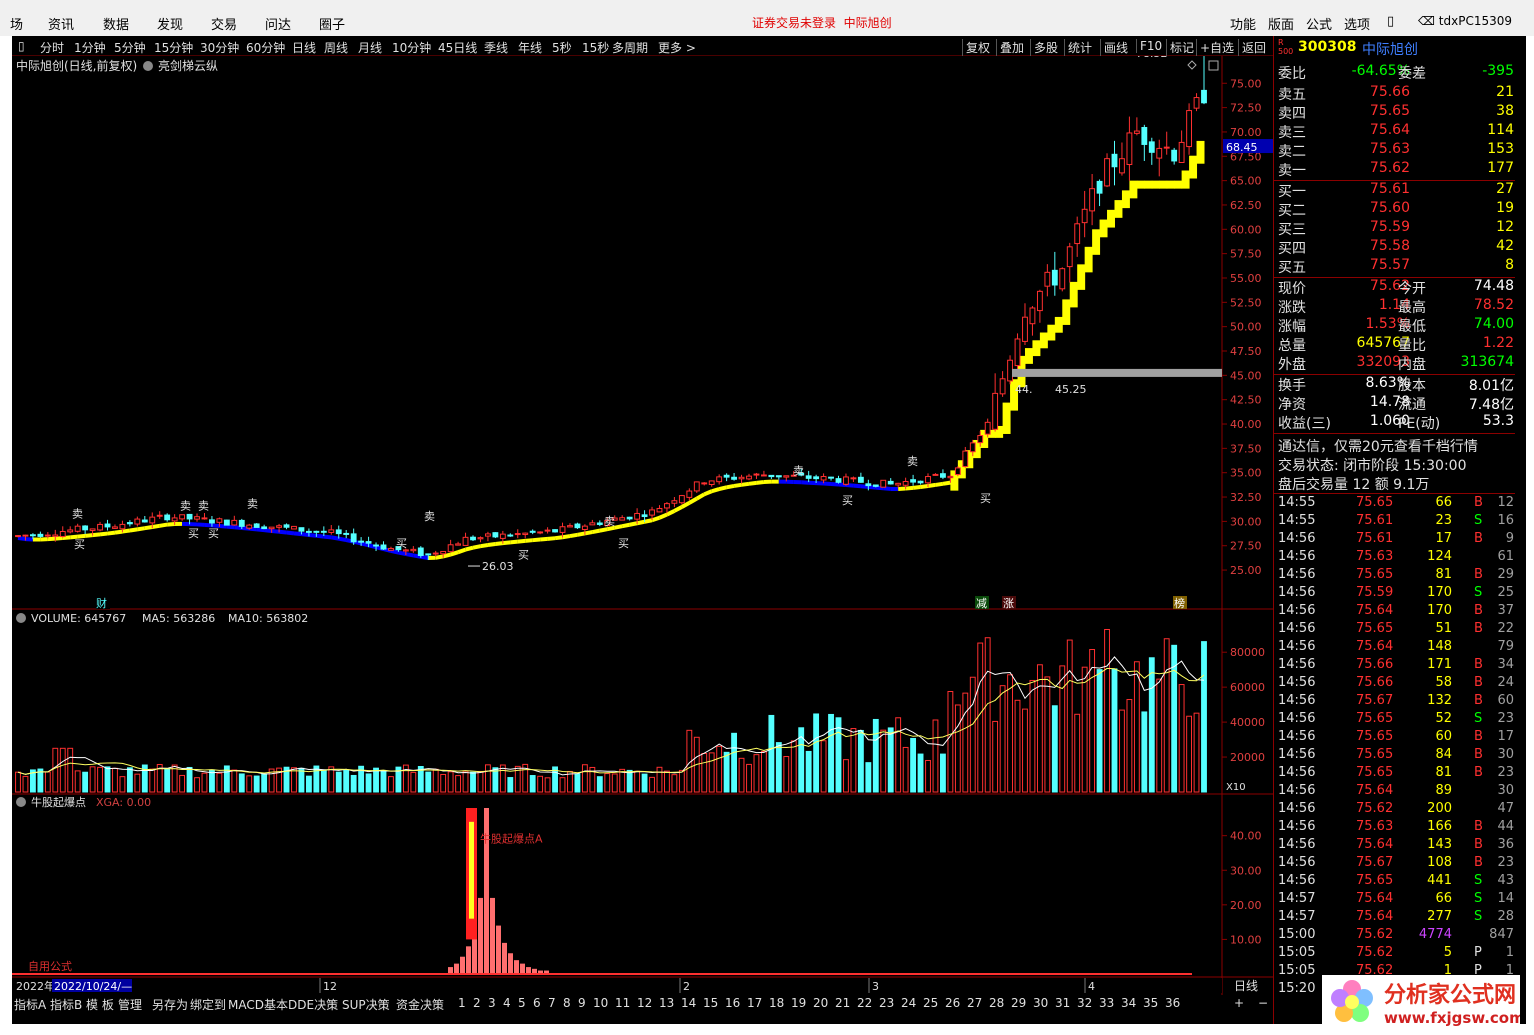 This screenshot has height=1035, width=1534. What do you see at coordinates (567, 1003) in the screenshot?
I see `bottom-number-tab-7: 8` at bounding box center [567, 1003].